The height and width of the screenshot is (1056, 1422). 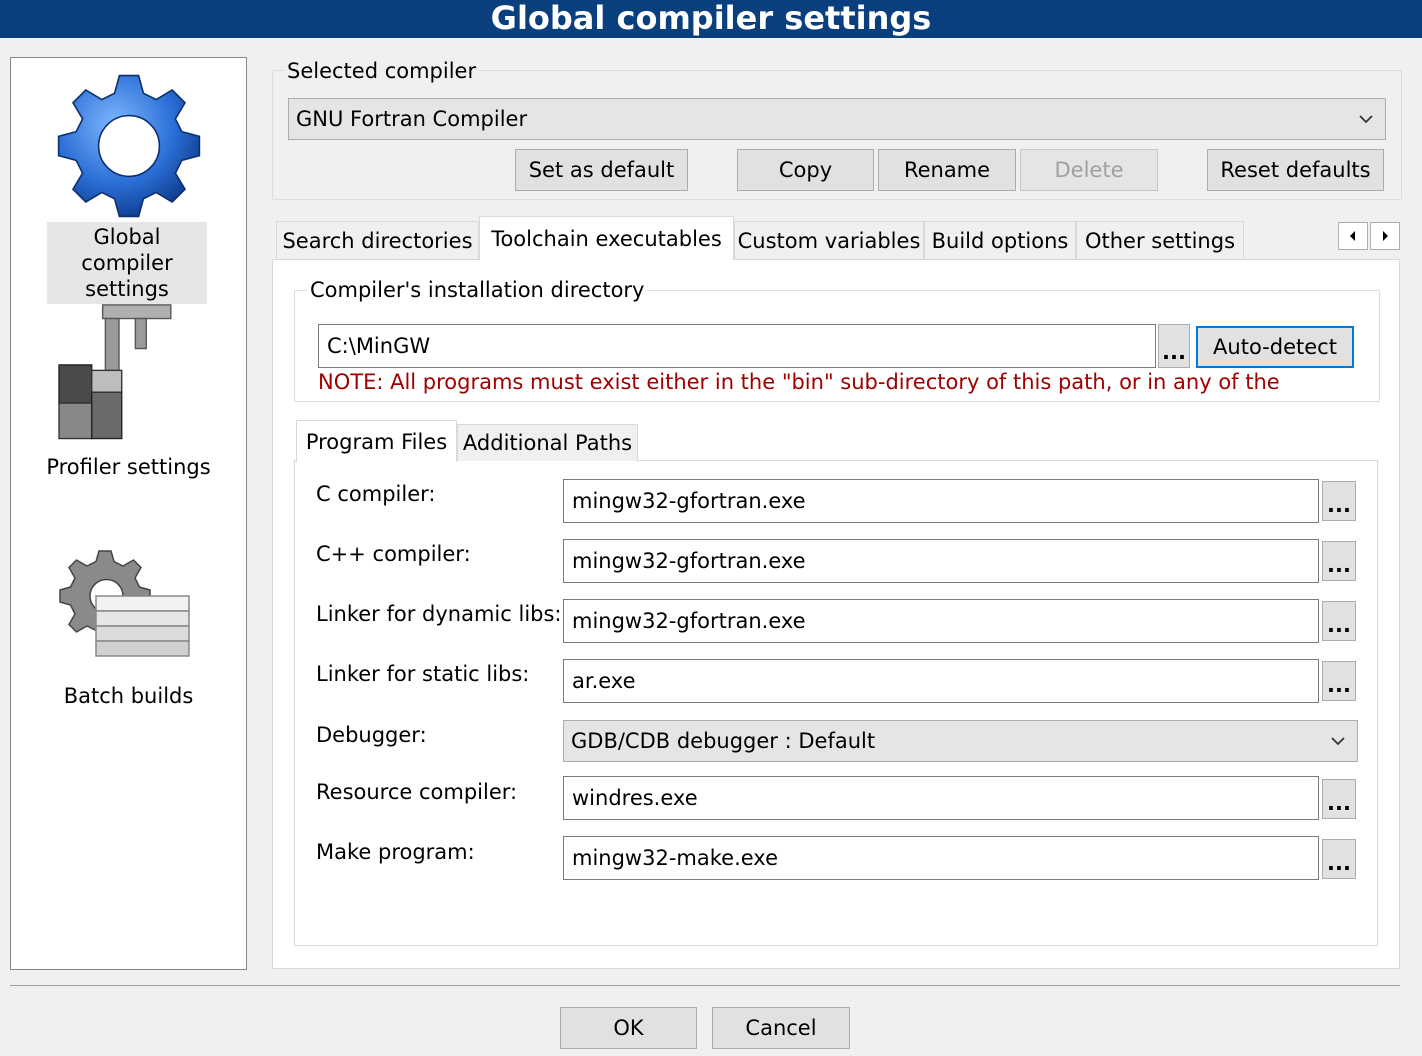 I want to click on gear-stack-icon, so click(x=124, y=603).